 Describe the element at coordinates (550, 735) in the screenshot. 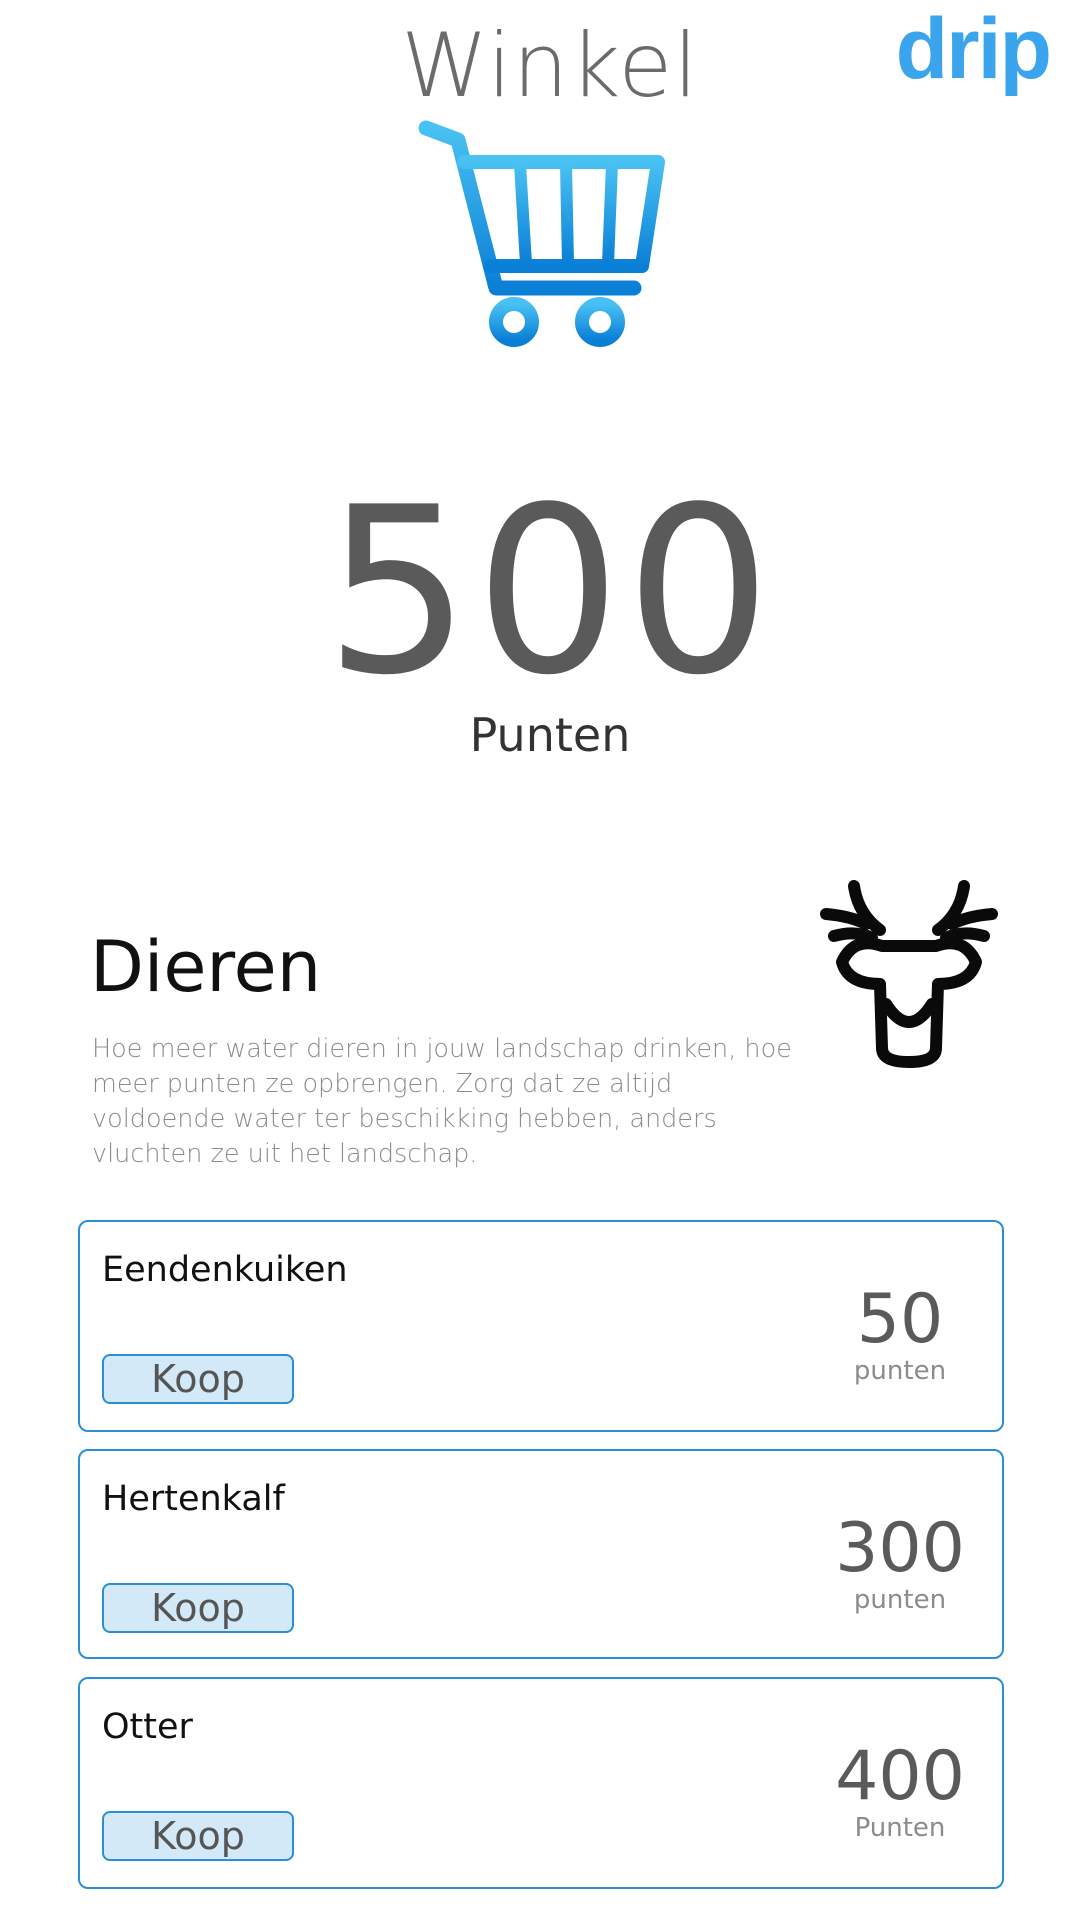

I see `points-label: Punten` at that location.